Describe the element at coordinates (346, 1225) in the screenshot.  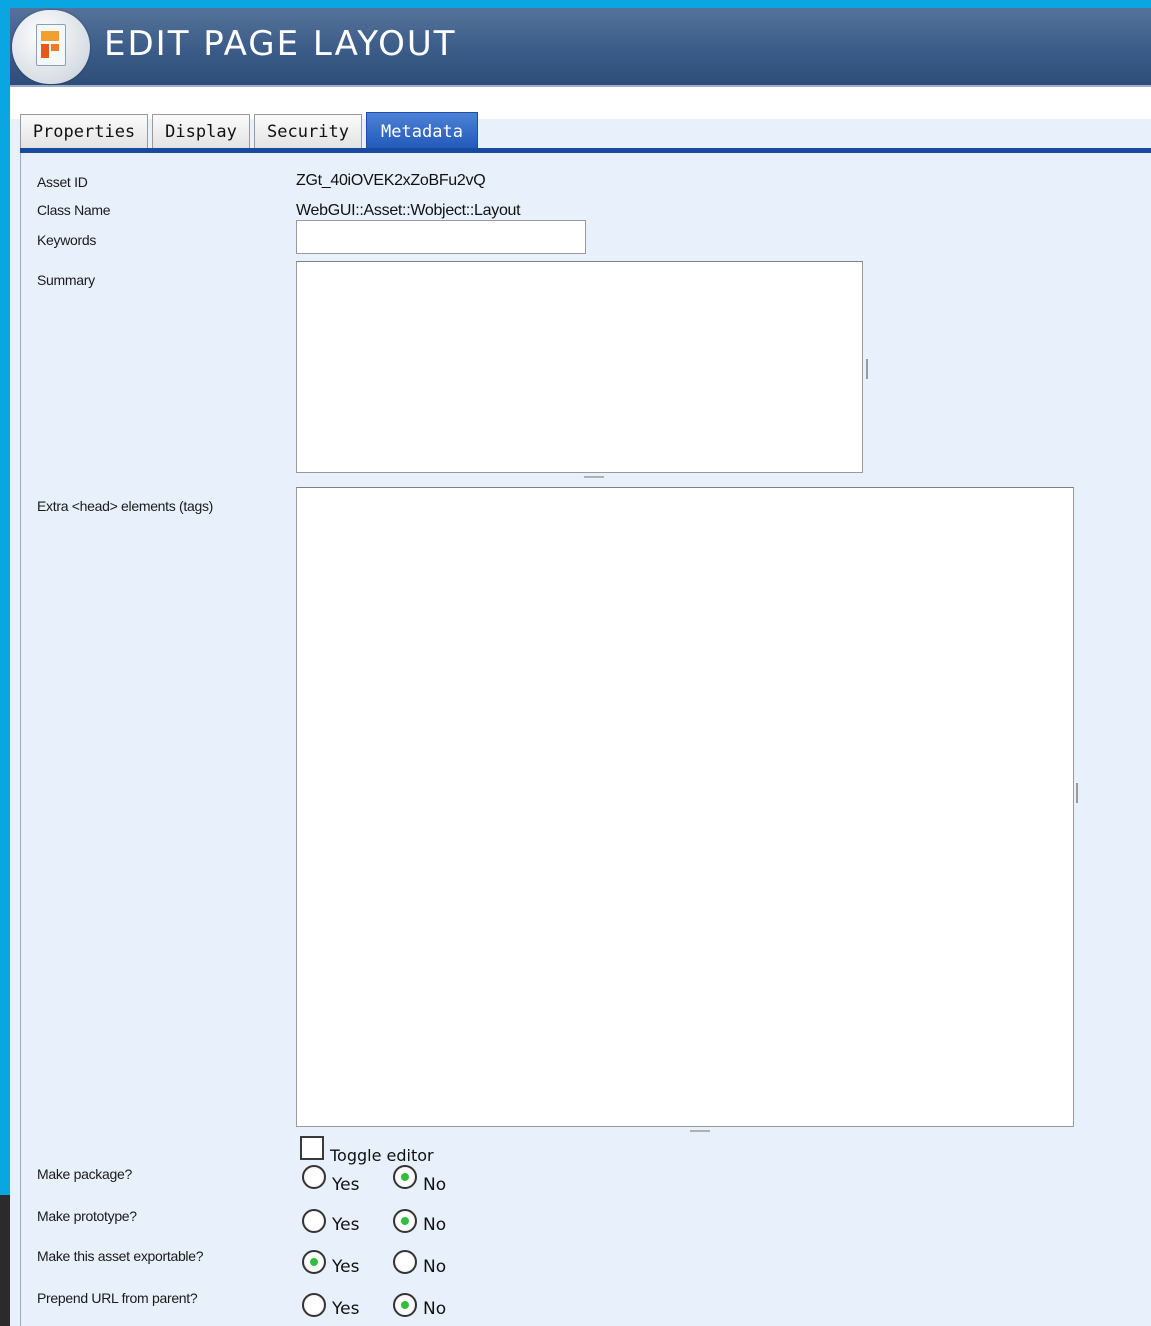
I see `make-prototype-yes-label: Yes` at that location.